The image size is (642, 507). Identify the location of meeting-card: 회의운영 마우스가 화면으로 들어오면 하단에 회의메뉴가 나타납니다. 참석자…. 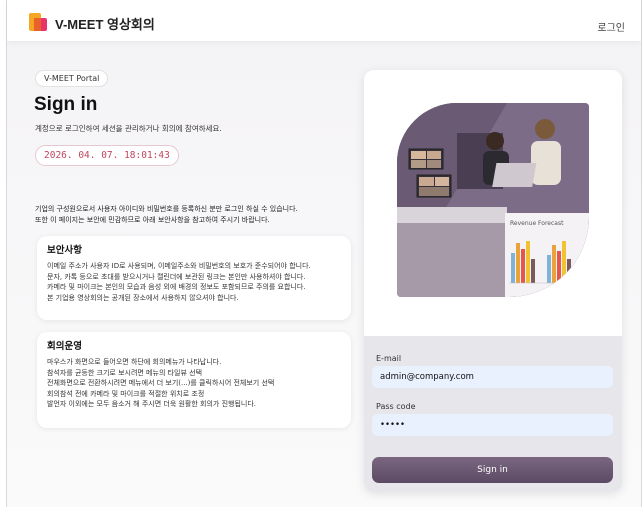
(194, 380).